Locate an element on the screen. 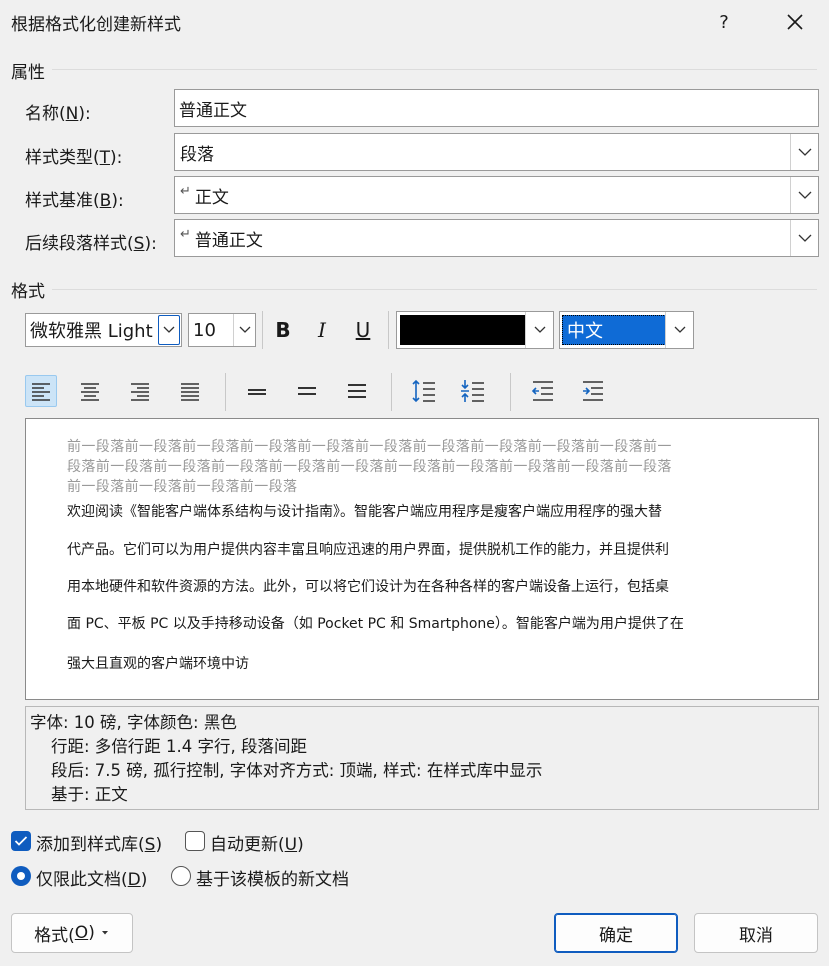 The width and height of the screenshot is (829, 966). double-spacing-button is located at coordinates (357, 391).